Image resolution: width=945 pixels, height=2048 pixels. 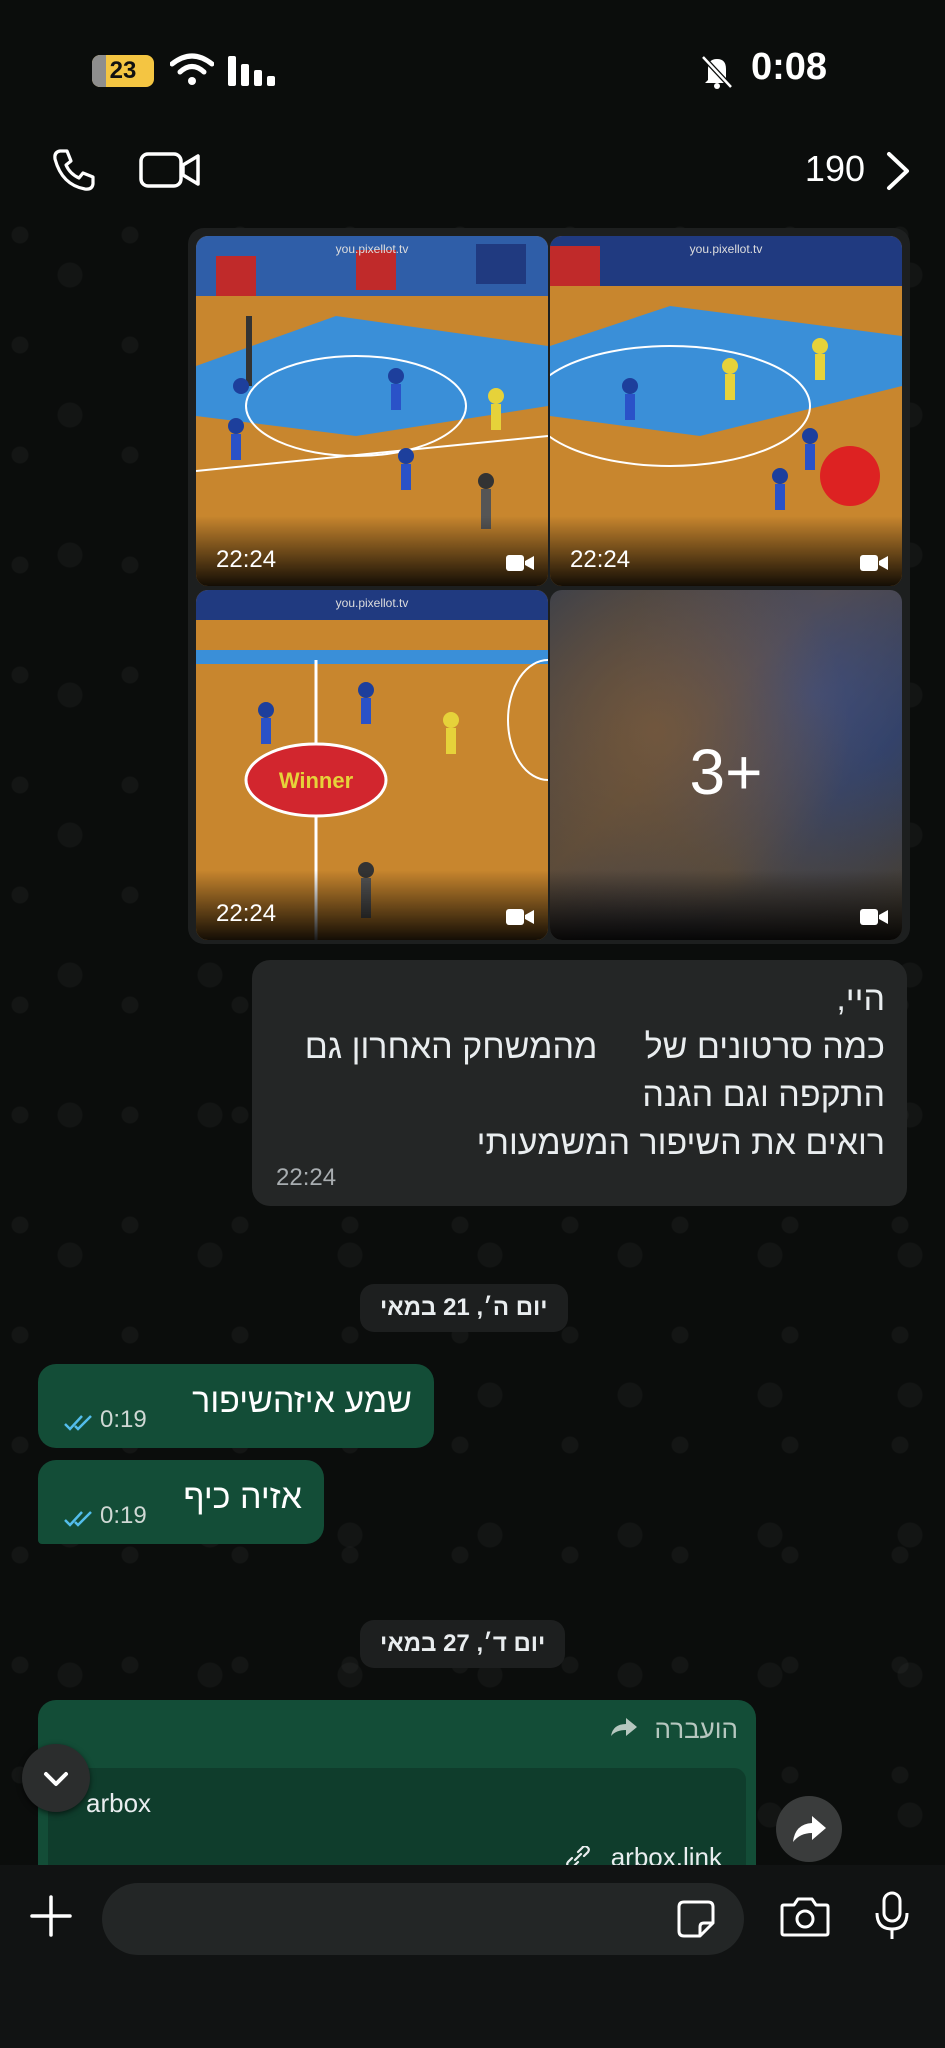 What do you see at coordinates (51, 1916) in the screenshot?
I see `attach-plus-icon` at bounding box center [51, 1916].